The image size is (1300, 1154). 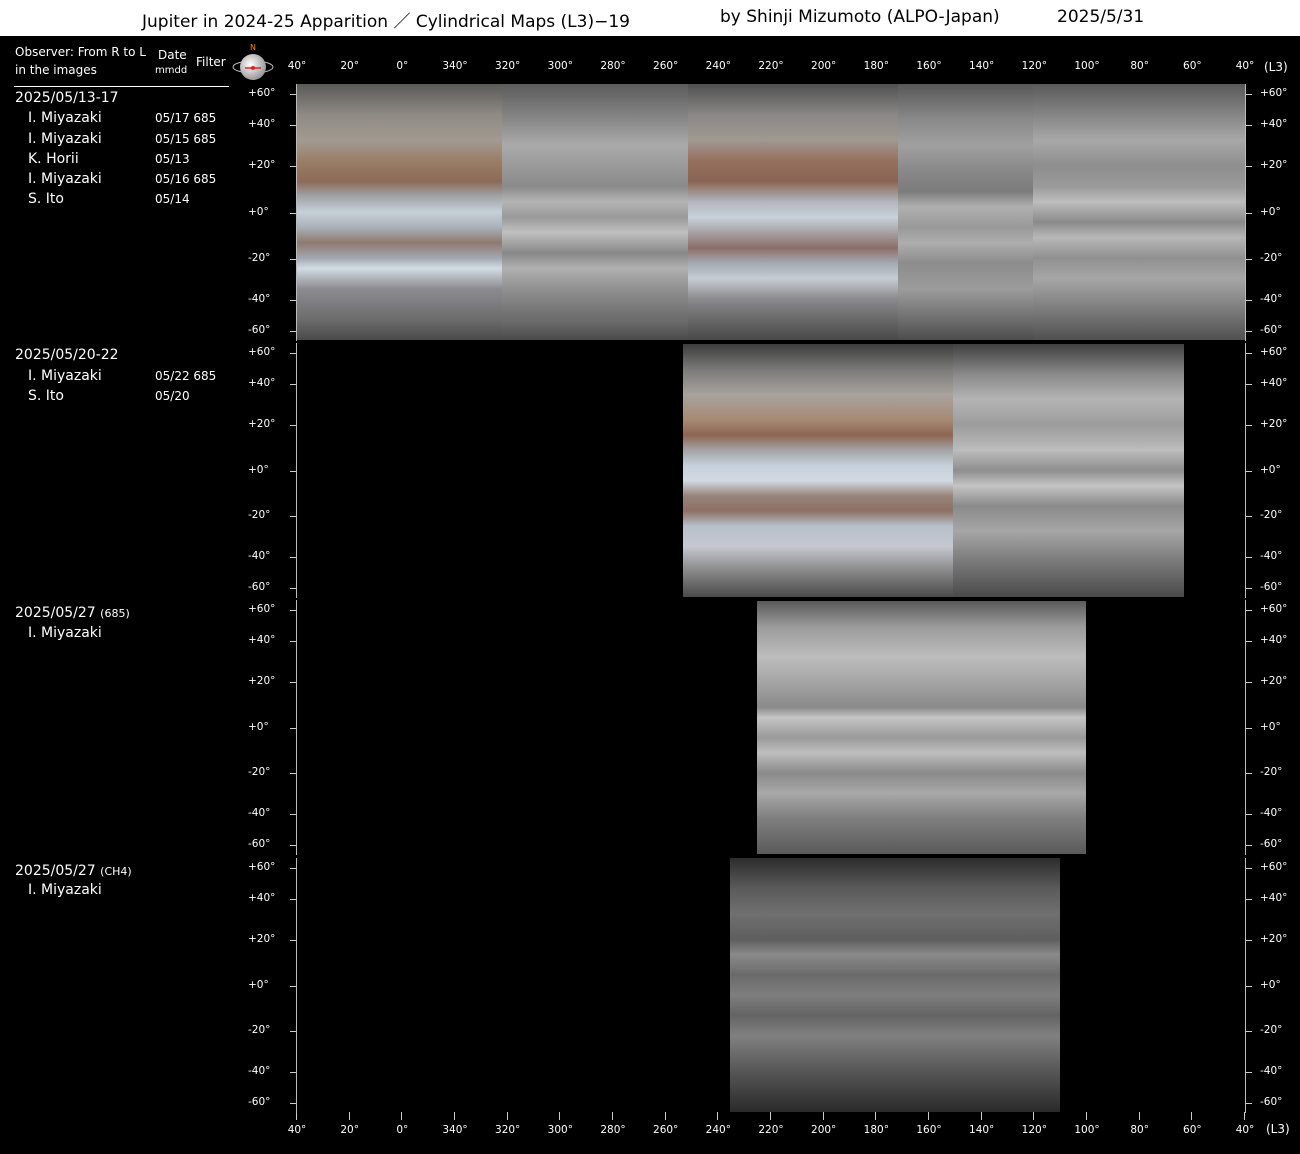 What do you see at coordinates (80, 52) in the screenshot?
I see `observer-header-line1: Observer: From R to L` at bounding box center [80, 52].